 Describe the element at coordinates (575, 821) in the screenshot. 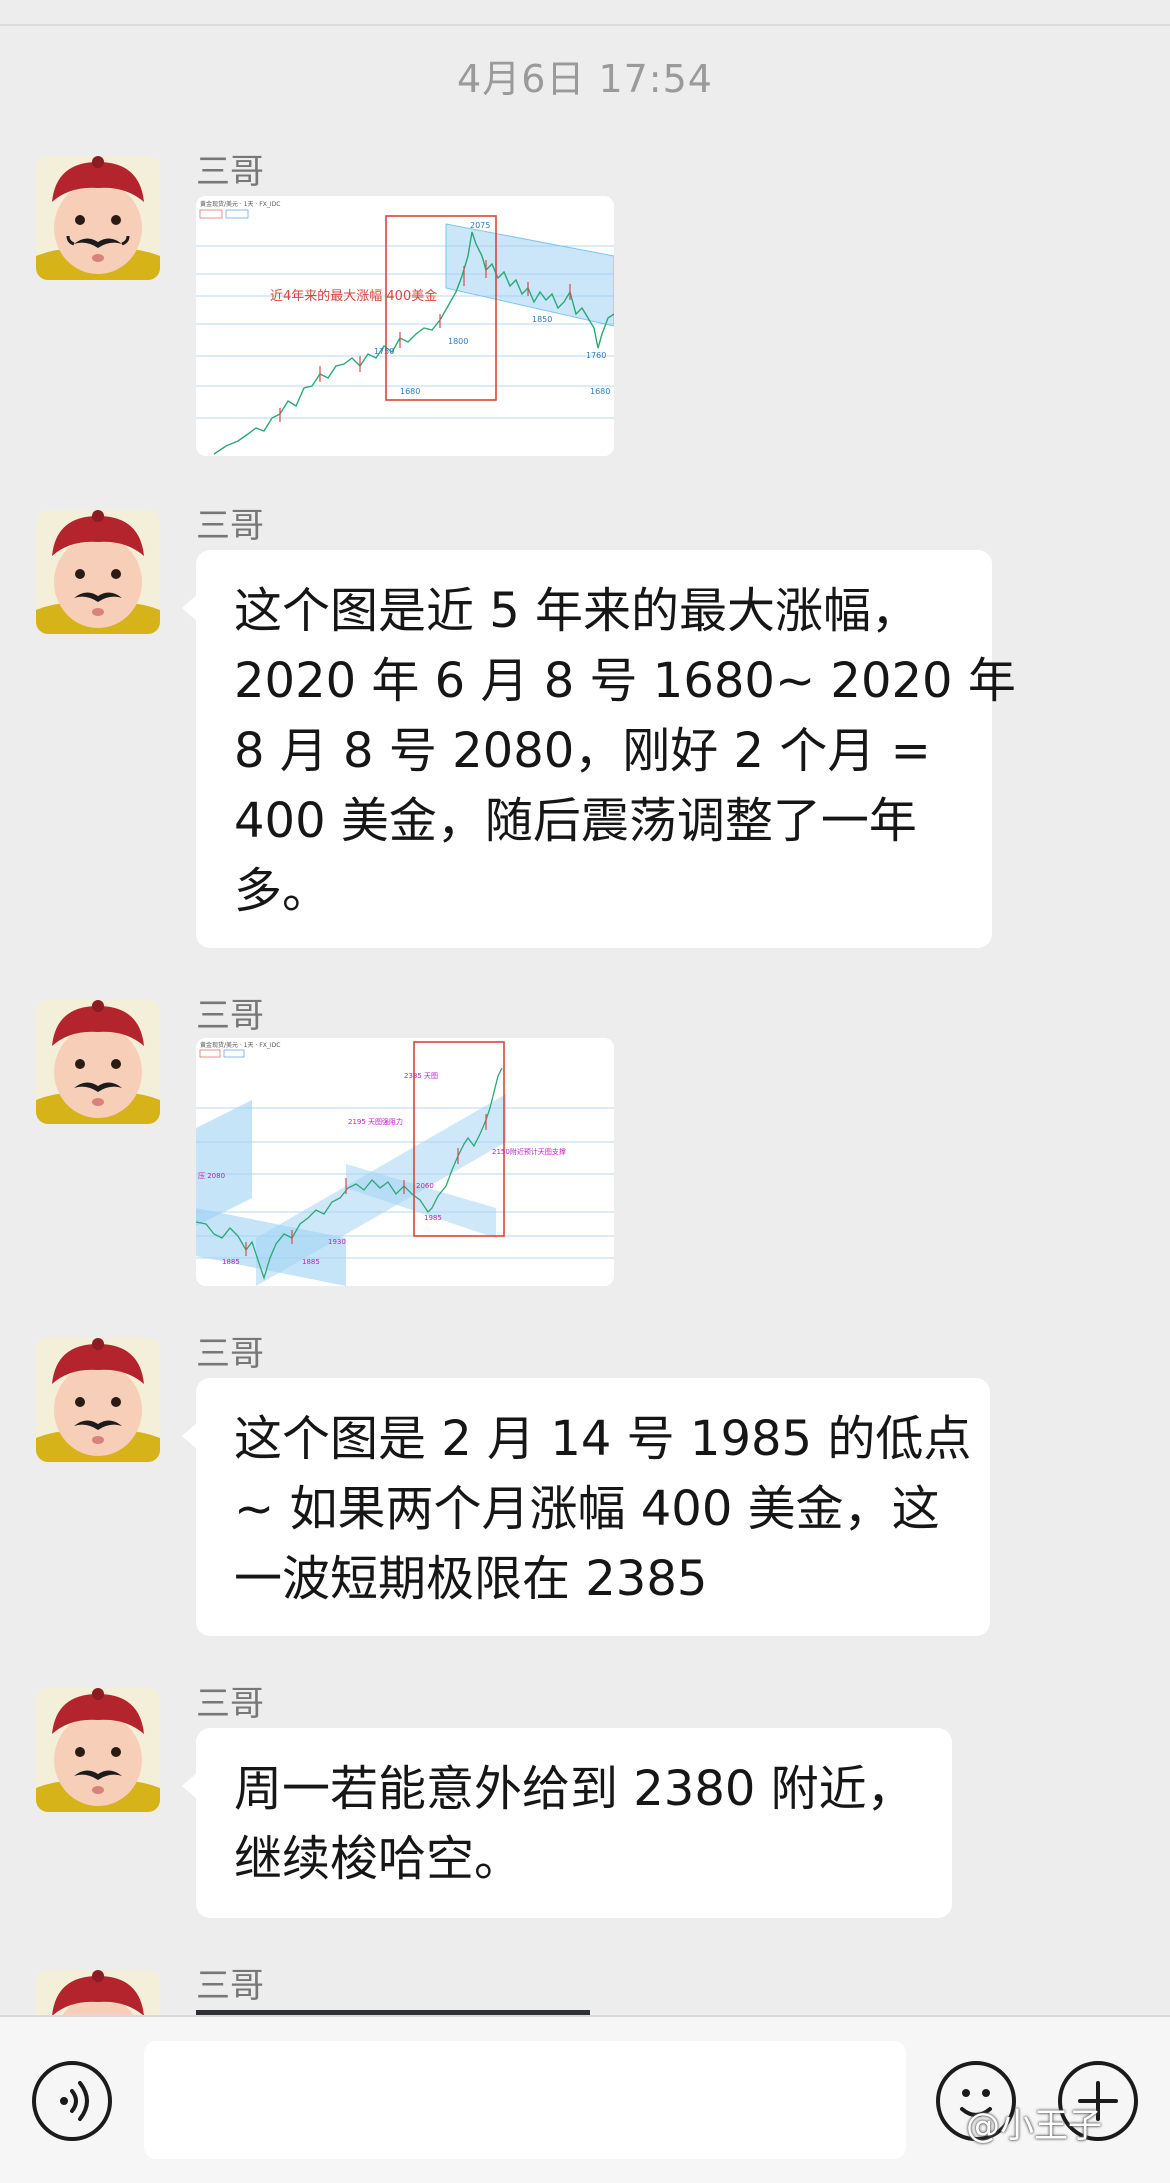

I see `message-line: 400 美金，随后震荡调整了一年` at that location.